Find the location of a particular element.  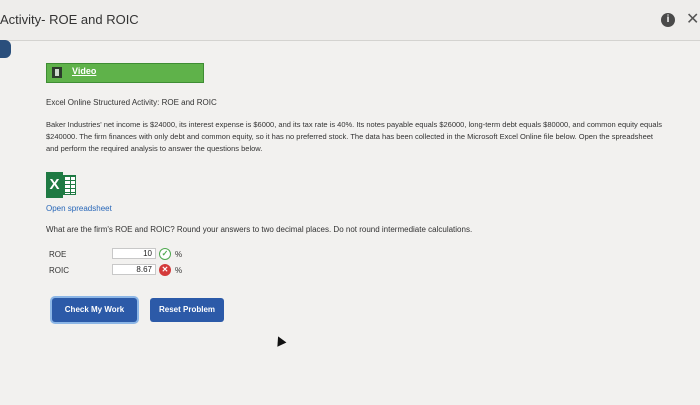

open-spreadsheet-link: Open spreadsheet is located at coordinates (79, 208).